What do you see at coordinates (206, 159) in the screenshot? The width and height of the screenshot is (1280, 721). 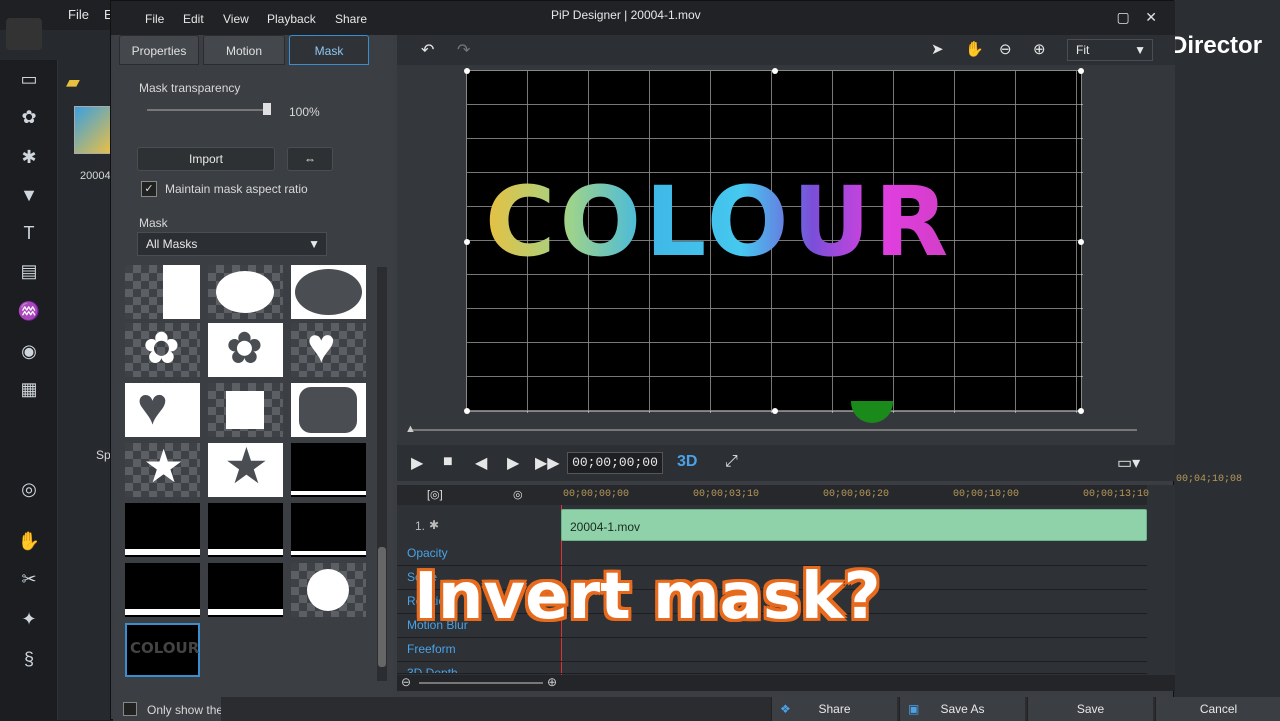 I see `import-button: Import` at bounding box center [206, 159].